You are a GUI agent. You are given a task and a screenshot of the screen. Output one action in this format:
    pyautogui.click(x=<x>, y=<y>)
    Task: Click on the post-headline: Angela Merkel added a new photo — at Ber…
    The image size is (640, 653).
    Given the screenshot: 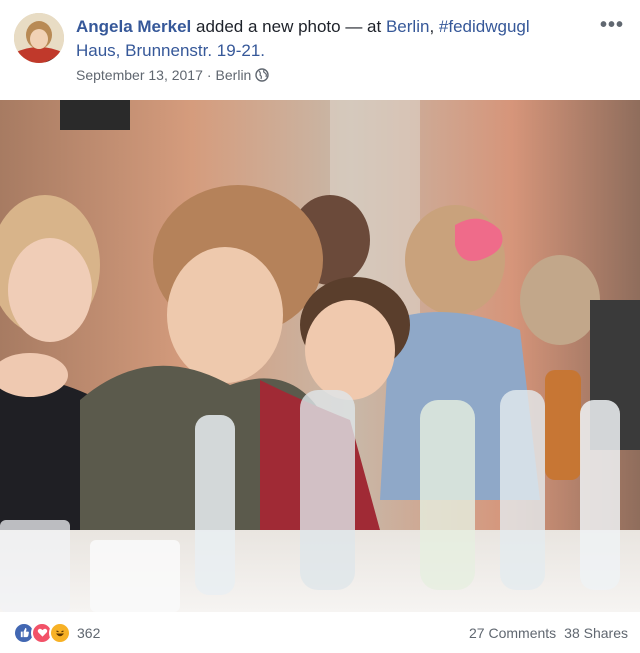 What is the action you would take?
    pyautogui.click(x=336, y=39)
    